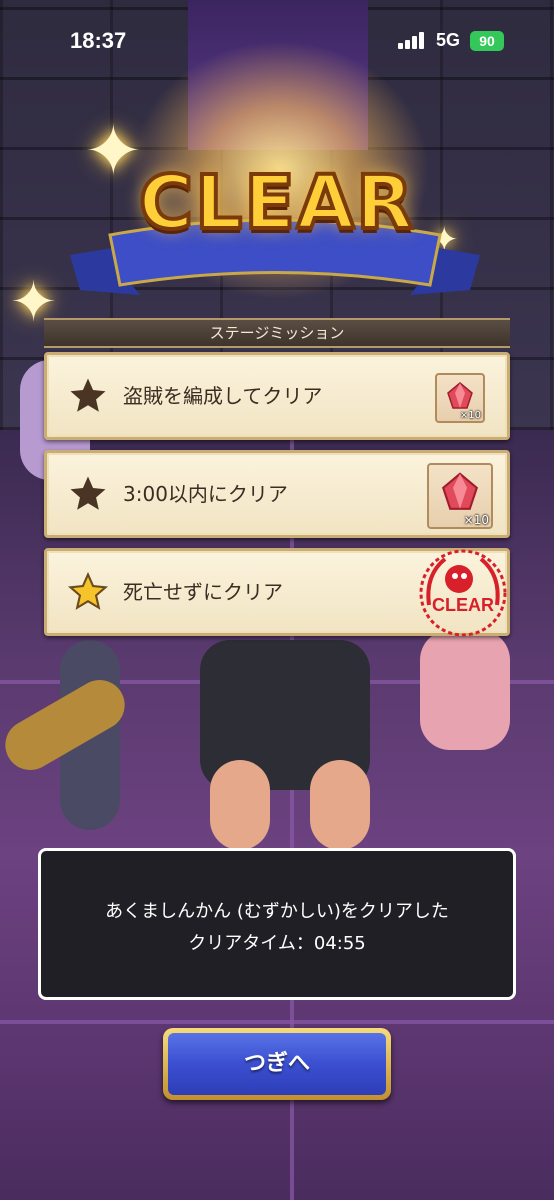 This screenshot has height=1200, width=554. What do you see at coordinates (223, 396) in the screenshot?
I see `mission-label: 盗賊を編成してクリア` at bounding box center [223, 396].